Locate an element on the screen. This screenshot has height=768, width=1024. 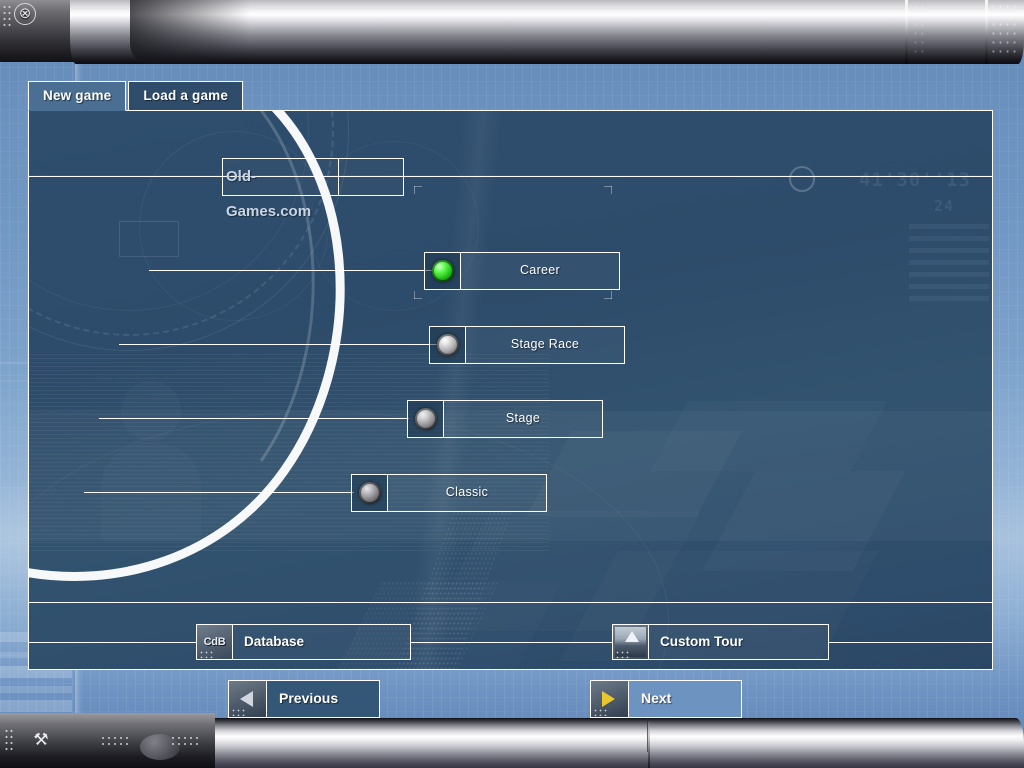
rail-bottom-center is located at coordinates (523, 643).